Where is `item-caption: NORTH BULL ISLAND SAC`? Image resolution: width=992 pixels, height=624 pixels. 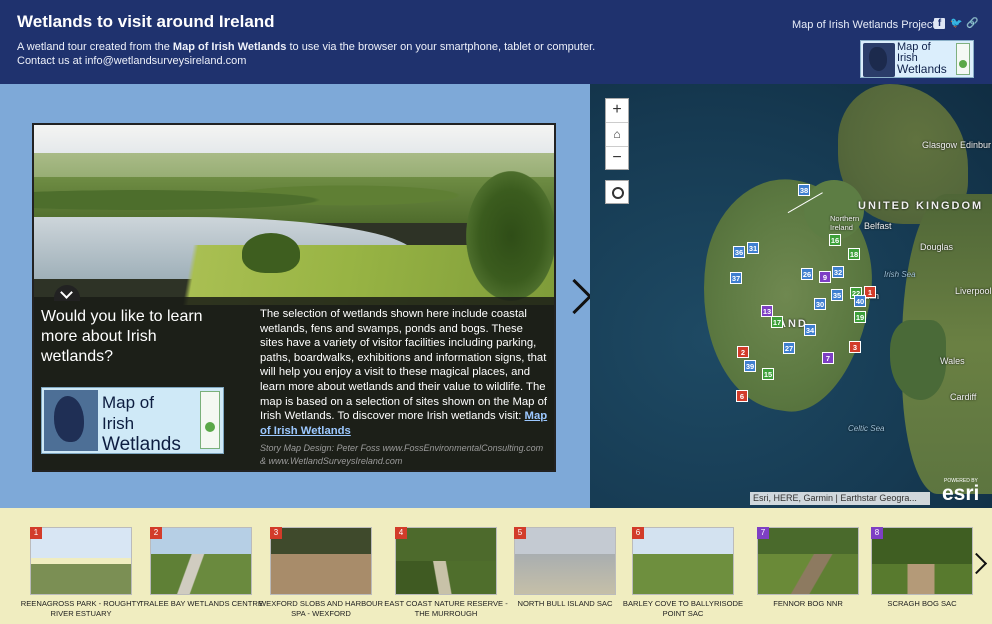
item-caption: NORTH BULL ISLAND SAC is located at coordinates (565, 603).